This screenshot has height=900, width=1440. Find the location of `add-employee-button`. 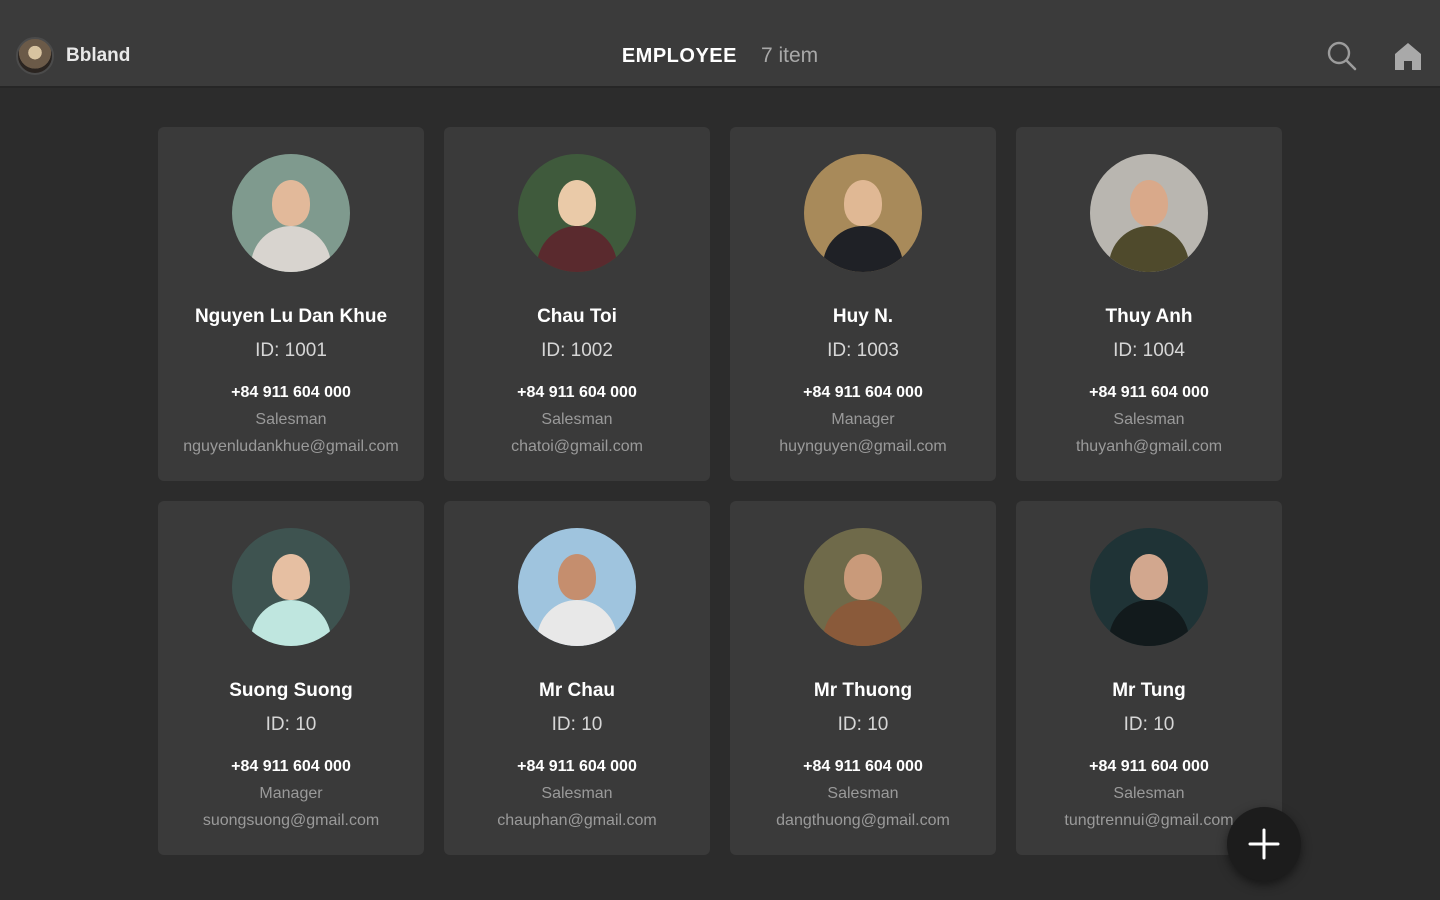

add-employee-button is located at coordinates (1264, 844).